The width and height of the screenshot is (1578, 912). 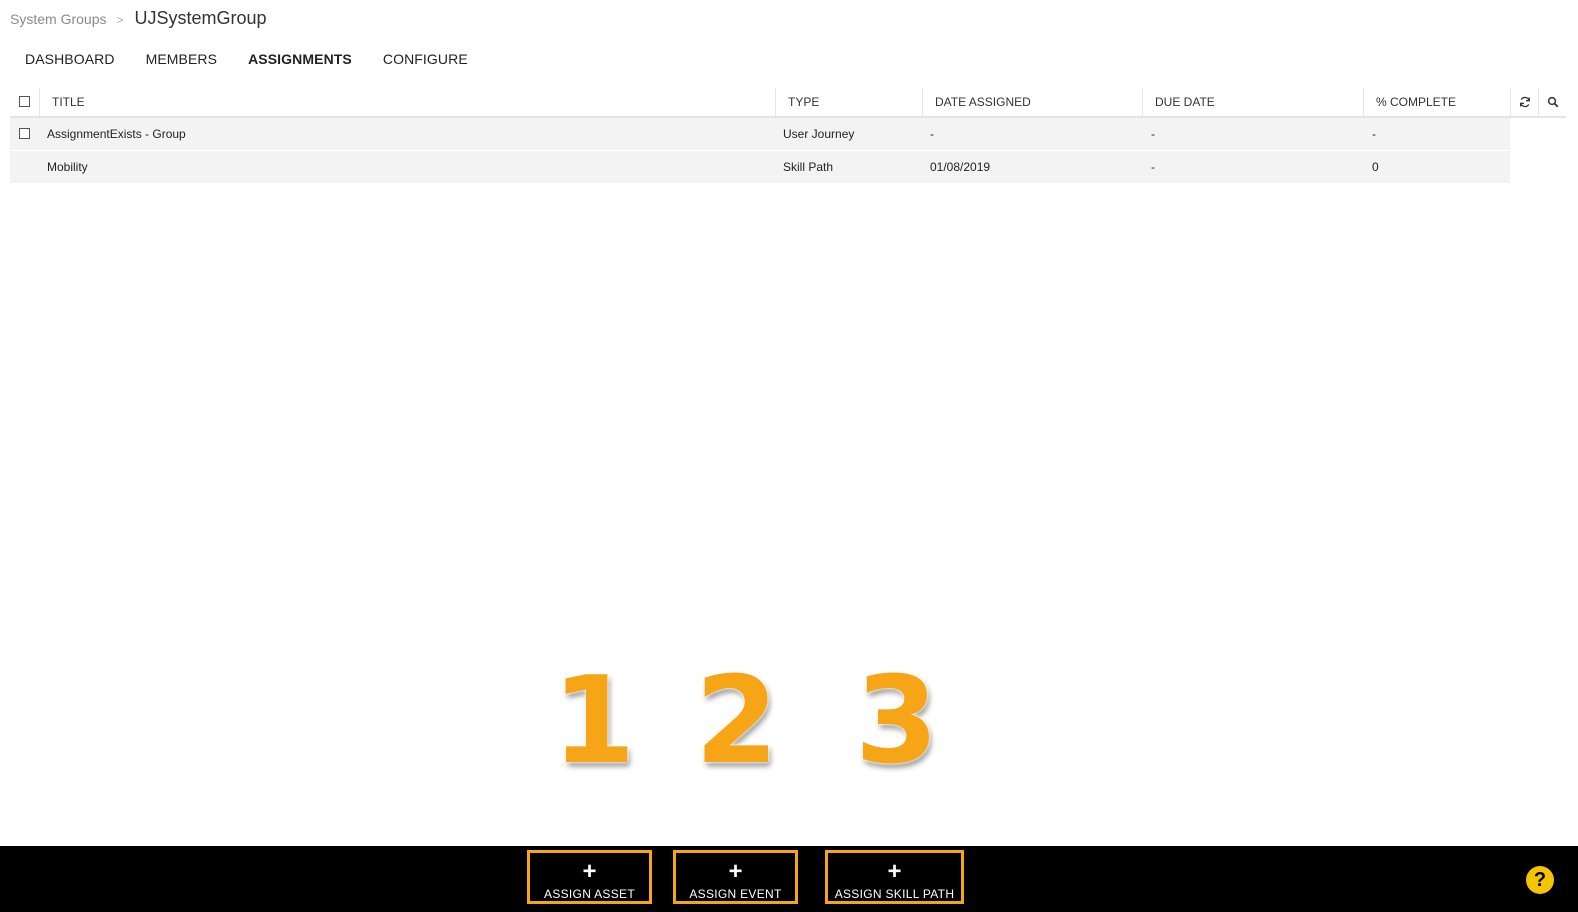 I want to click on row-checkbox, so click(x=24, y=133).